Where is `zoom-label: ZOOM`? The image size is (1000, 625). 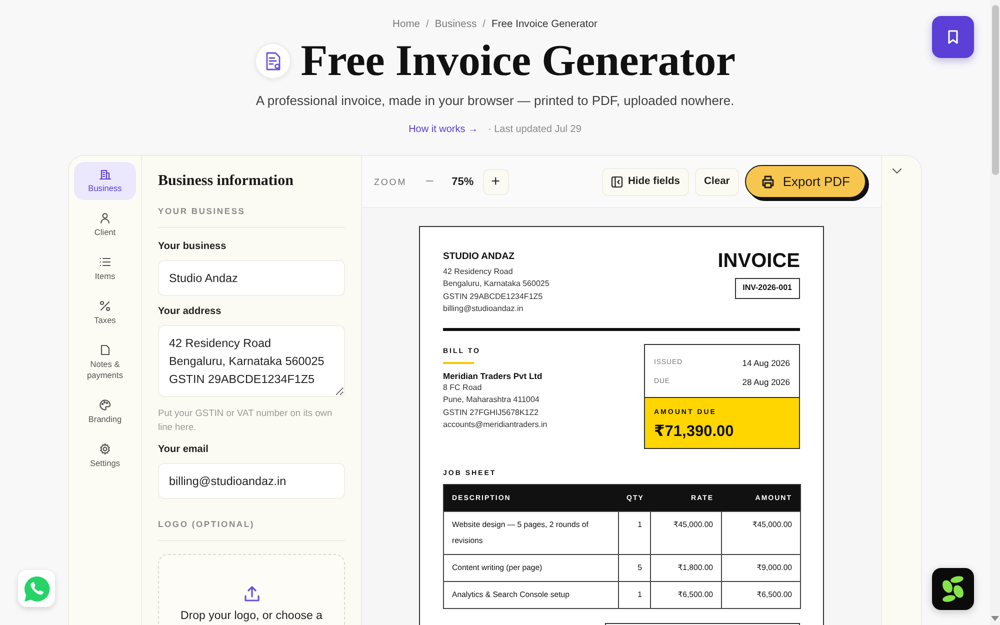 zoom-label: ZOOM is located at coordinates (390, 181).